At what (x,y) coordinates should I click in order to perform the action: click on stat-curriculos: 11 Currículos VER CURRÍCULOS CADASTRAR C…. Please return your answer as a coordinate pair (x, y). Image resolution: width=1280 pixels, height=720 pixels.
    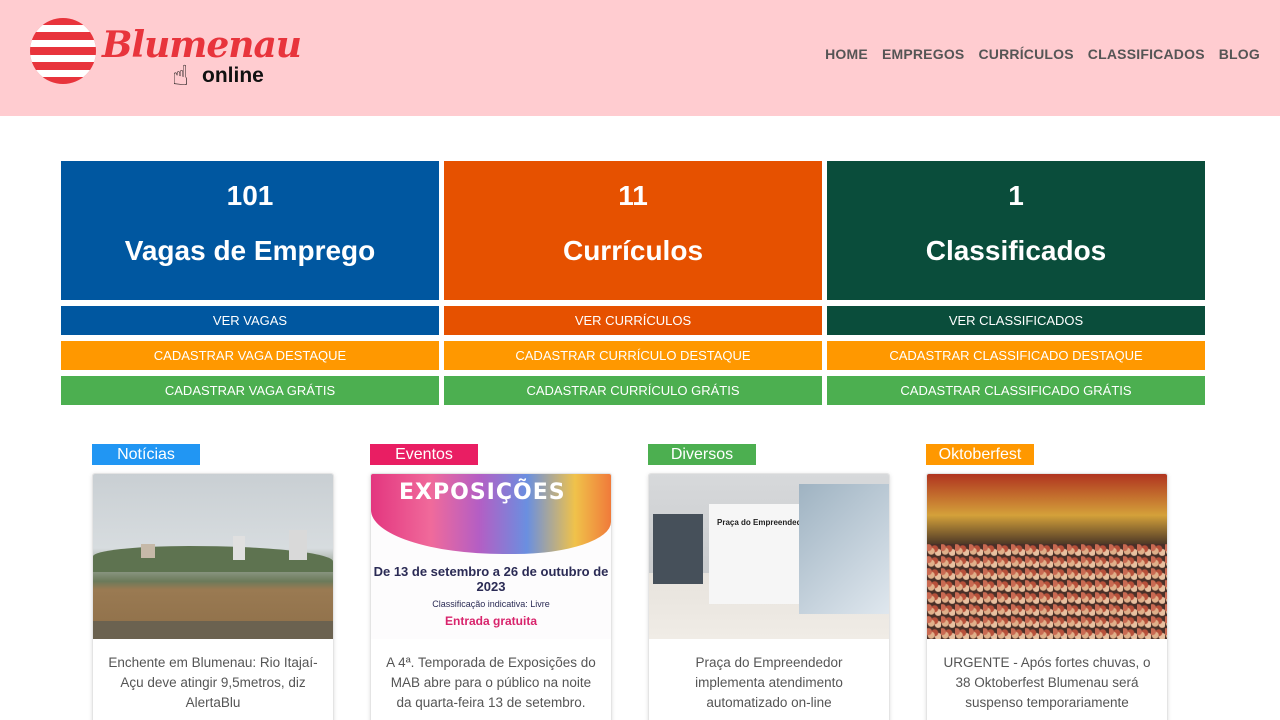
    Looking at the image, I should click on (633, 283).